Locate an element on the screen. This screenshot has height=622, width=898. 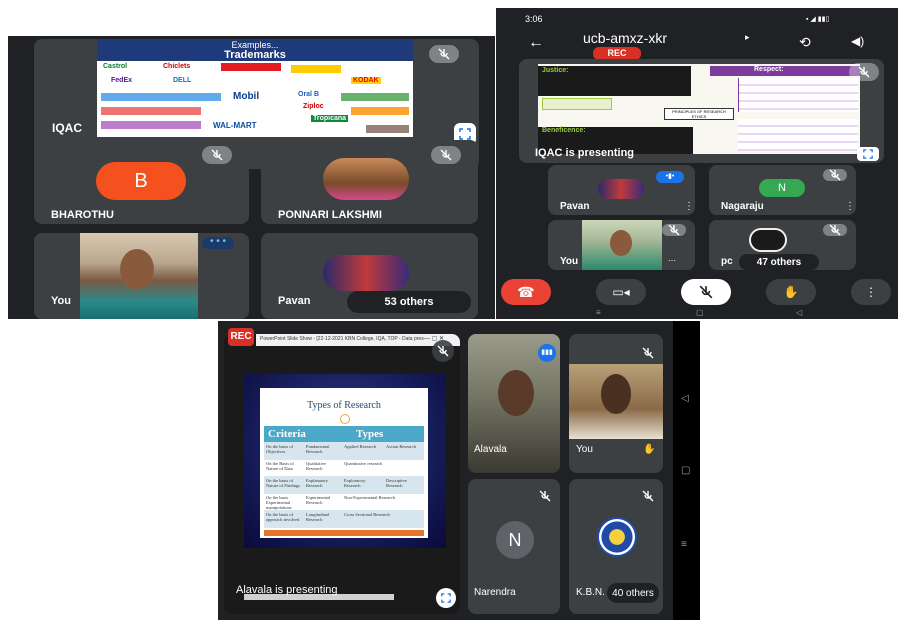
back-arrow-icon: ← is located at coordinates (536, 43).